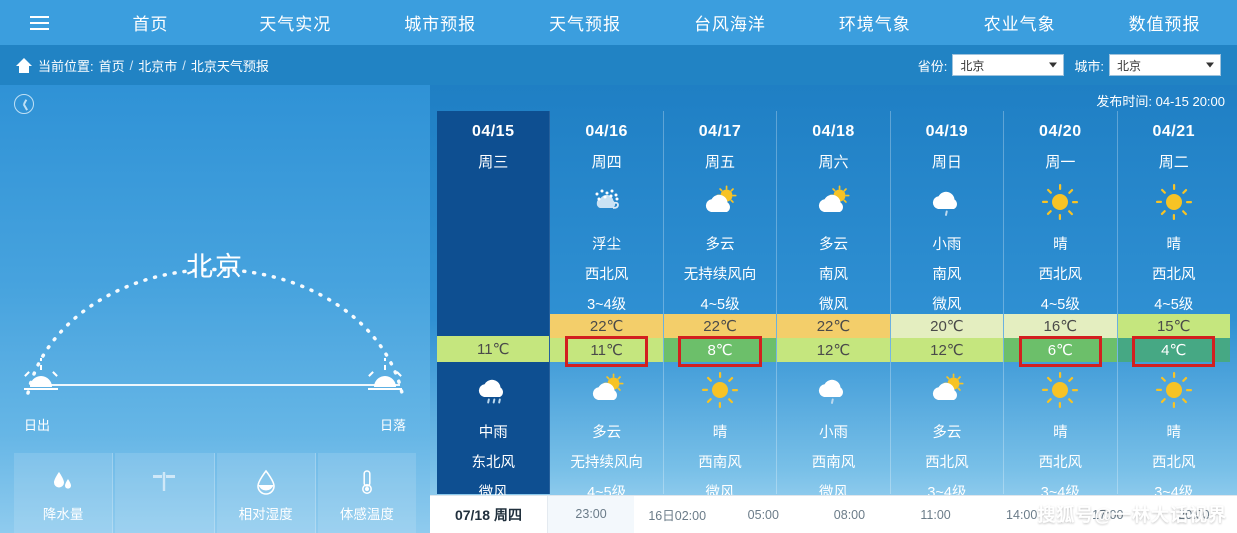  What do you see at coordinates (165, 493) in the screenshot?
I see `metric-tile-wind` at bounding box center [165, 493].